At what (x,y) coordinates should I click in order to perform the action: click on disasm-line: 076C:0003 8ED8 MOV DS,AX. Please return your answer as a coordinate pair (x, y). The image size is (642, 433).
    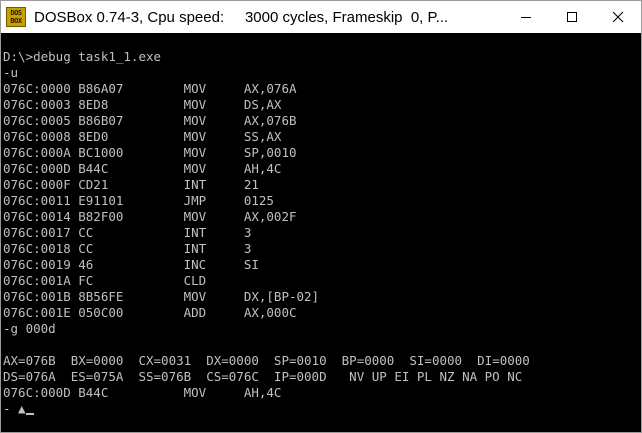
    Looking at the image, I should click on (142, 104).